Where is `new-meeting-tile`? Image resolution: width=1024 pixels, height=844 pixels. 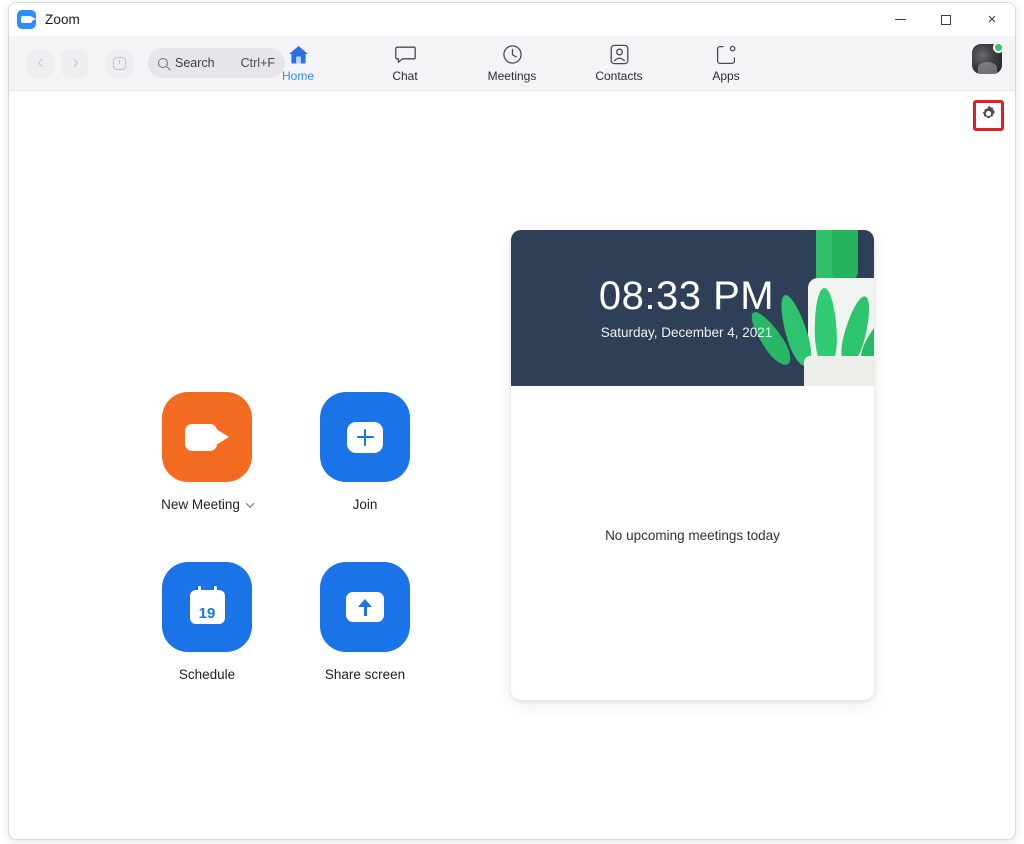
new-meeting-tile is located at coordinates (207, 437).